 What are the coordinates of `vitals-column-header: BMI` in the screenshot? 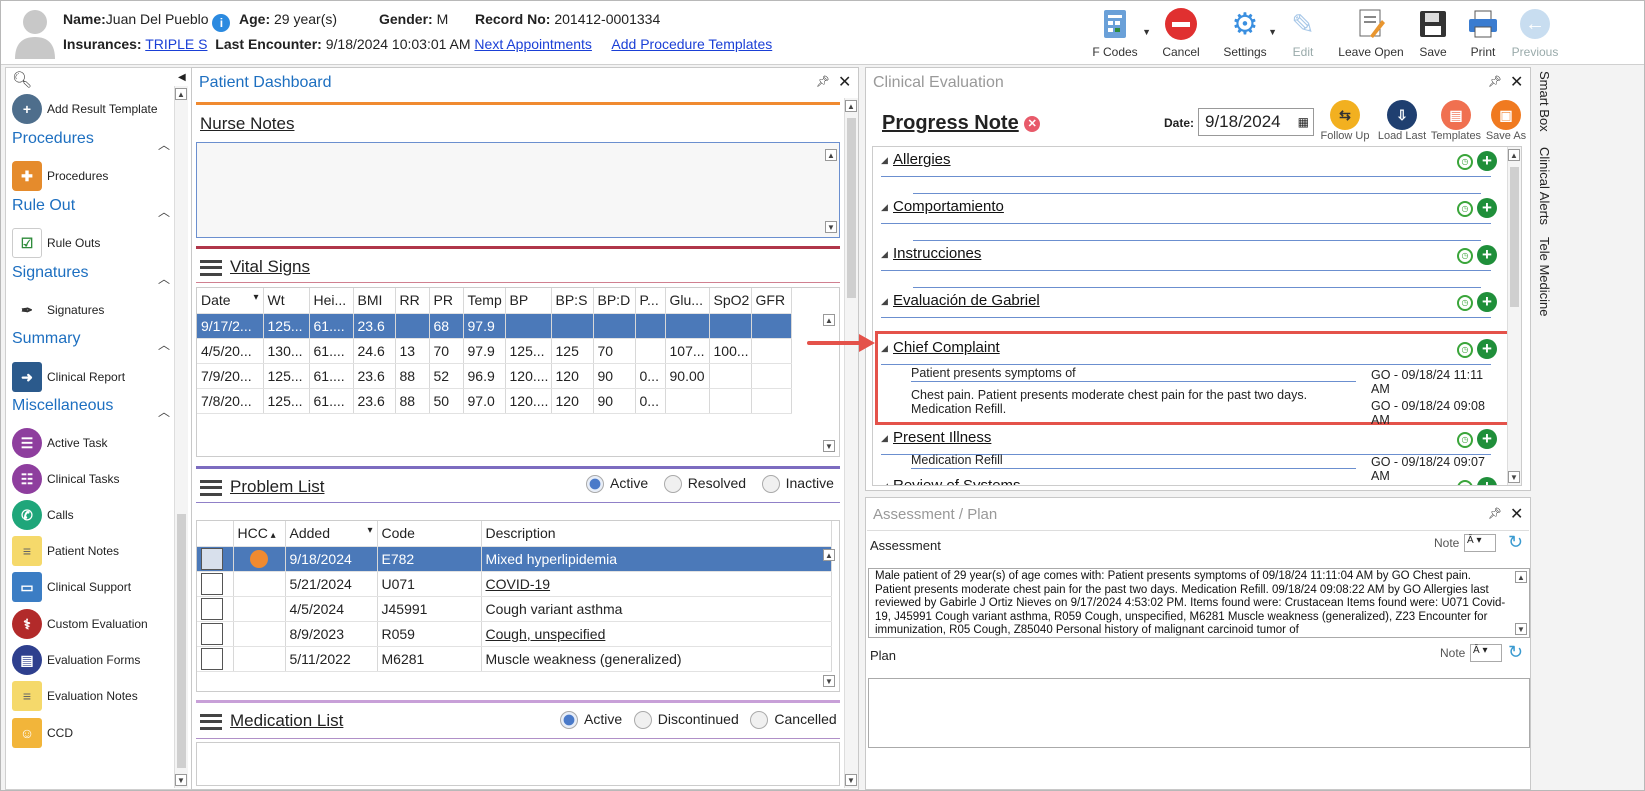 It's located at (374, 301).